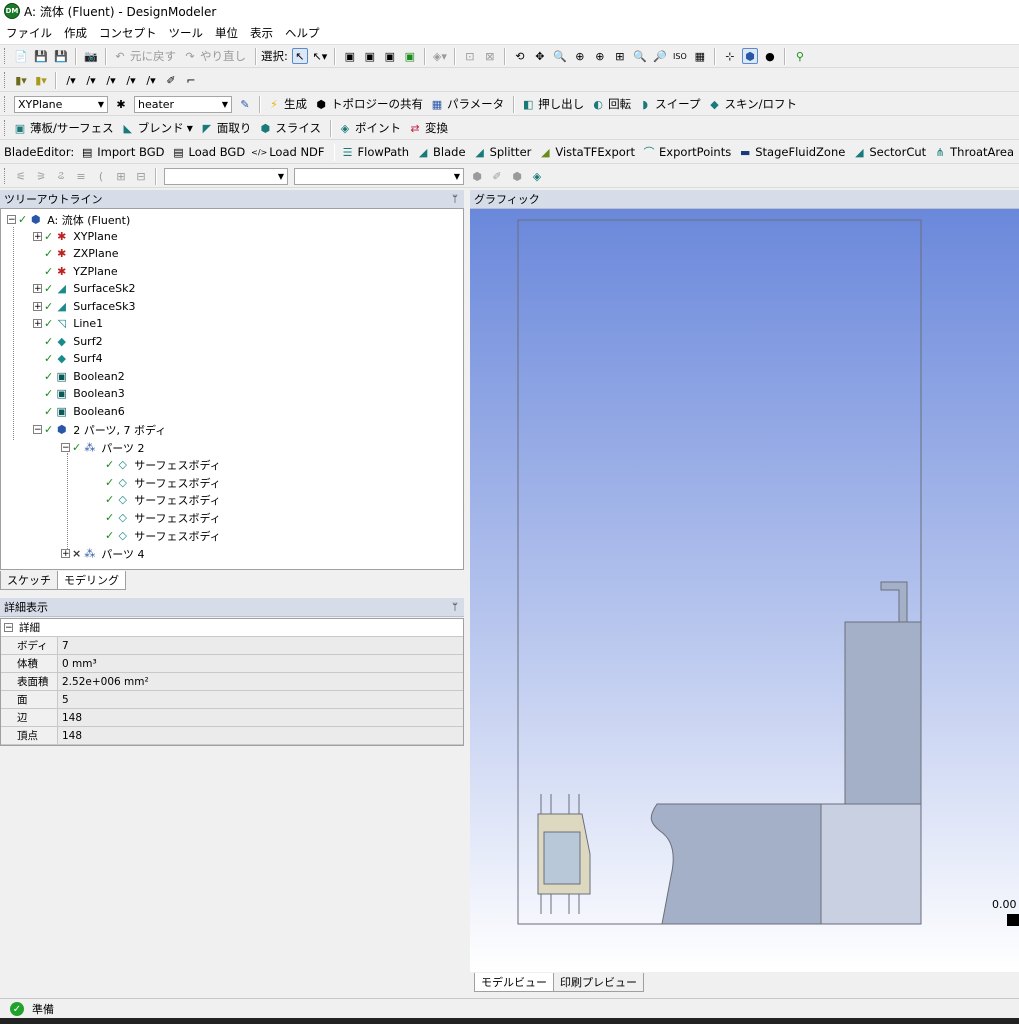  I want to click on display-point-icon: ●, so click(770, 56).